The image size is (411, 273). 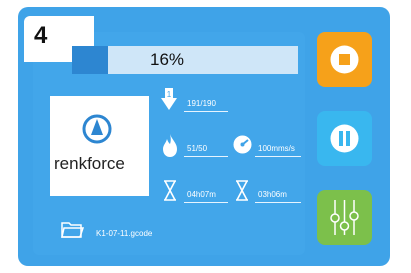 What do you see at coordinates (169, 94) in the screenshot?
I see `svg-text: 1` at bounding box center [169, 94].